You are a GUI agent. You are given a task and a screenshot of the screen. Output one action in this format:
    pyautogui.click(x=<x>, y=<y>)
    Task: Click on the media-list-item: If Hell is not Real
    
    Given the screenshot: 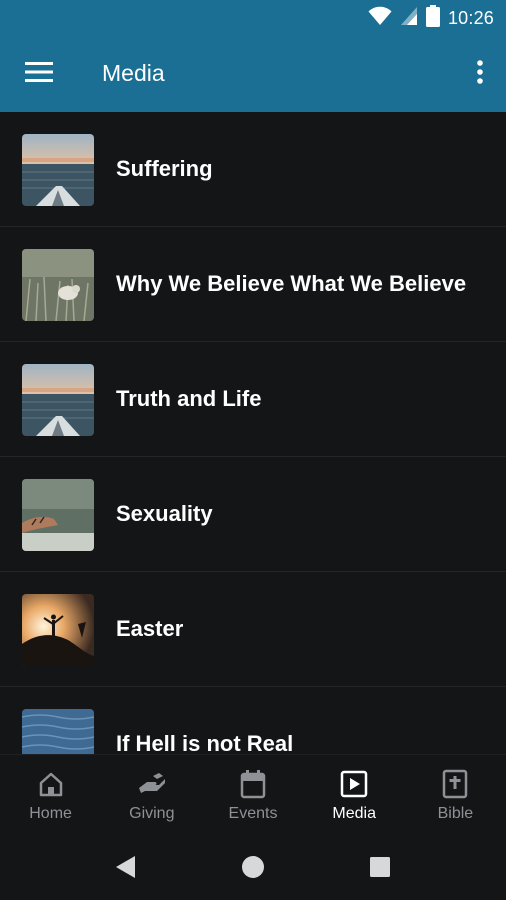 What is the action you would take?
    pyautogui.click(x=253, y=720)
    